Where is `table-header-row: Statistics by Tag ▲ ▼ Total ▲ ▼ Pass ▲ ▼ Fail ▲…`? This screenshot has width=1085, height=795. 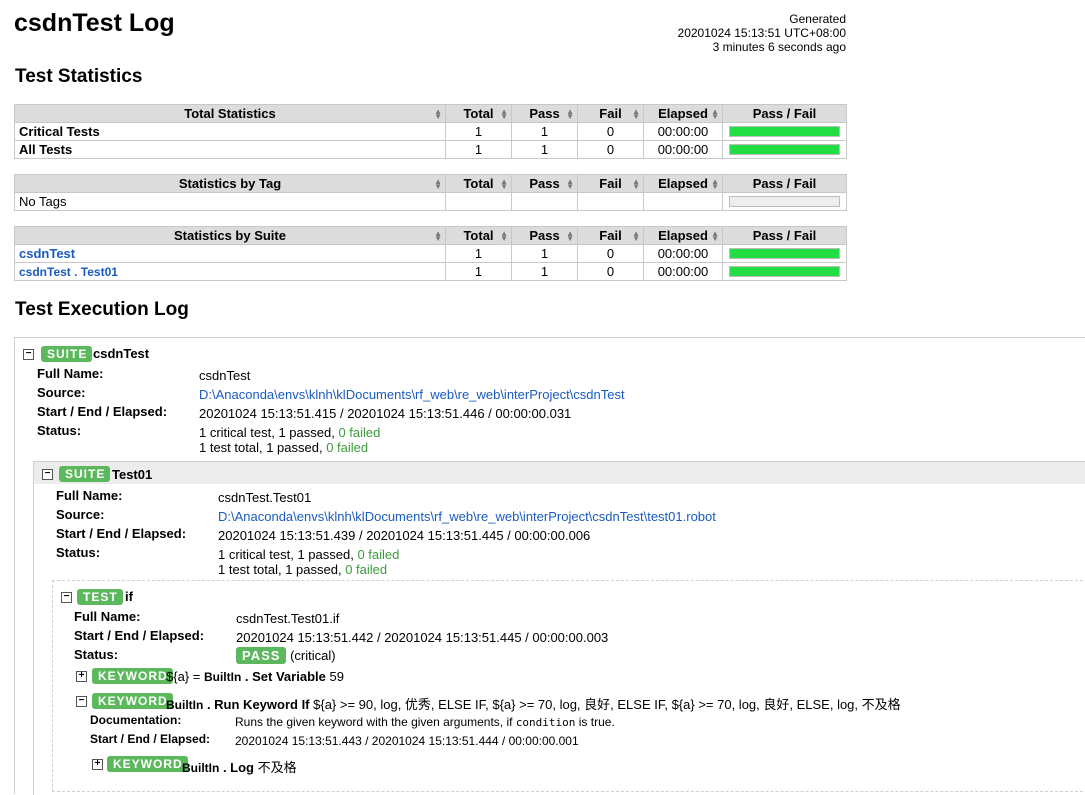
table-header-row: Statistics by Tag ▲ ▼ Total ▲ ▼ Pass ▲ ▼ Fail ▲… is located at coordinates (430, 183).